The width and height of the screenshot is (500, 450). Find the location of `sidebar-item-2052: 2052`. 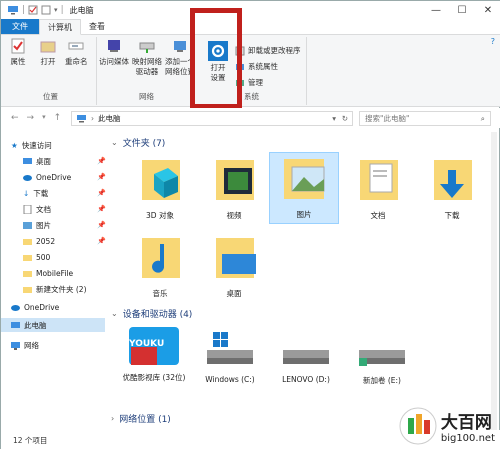

sidebar-item-2052: 2052 is located at coordinates (39, 241).